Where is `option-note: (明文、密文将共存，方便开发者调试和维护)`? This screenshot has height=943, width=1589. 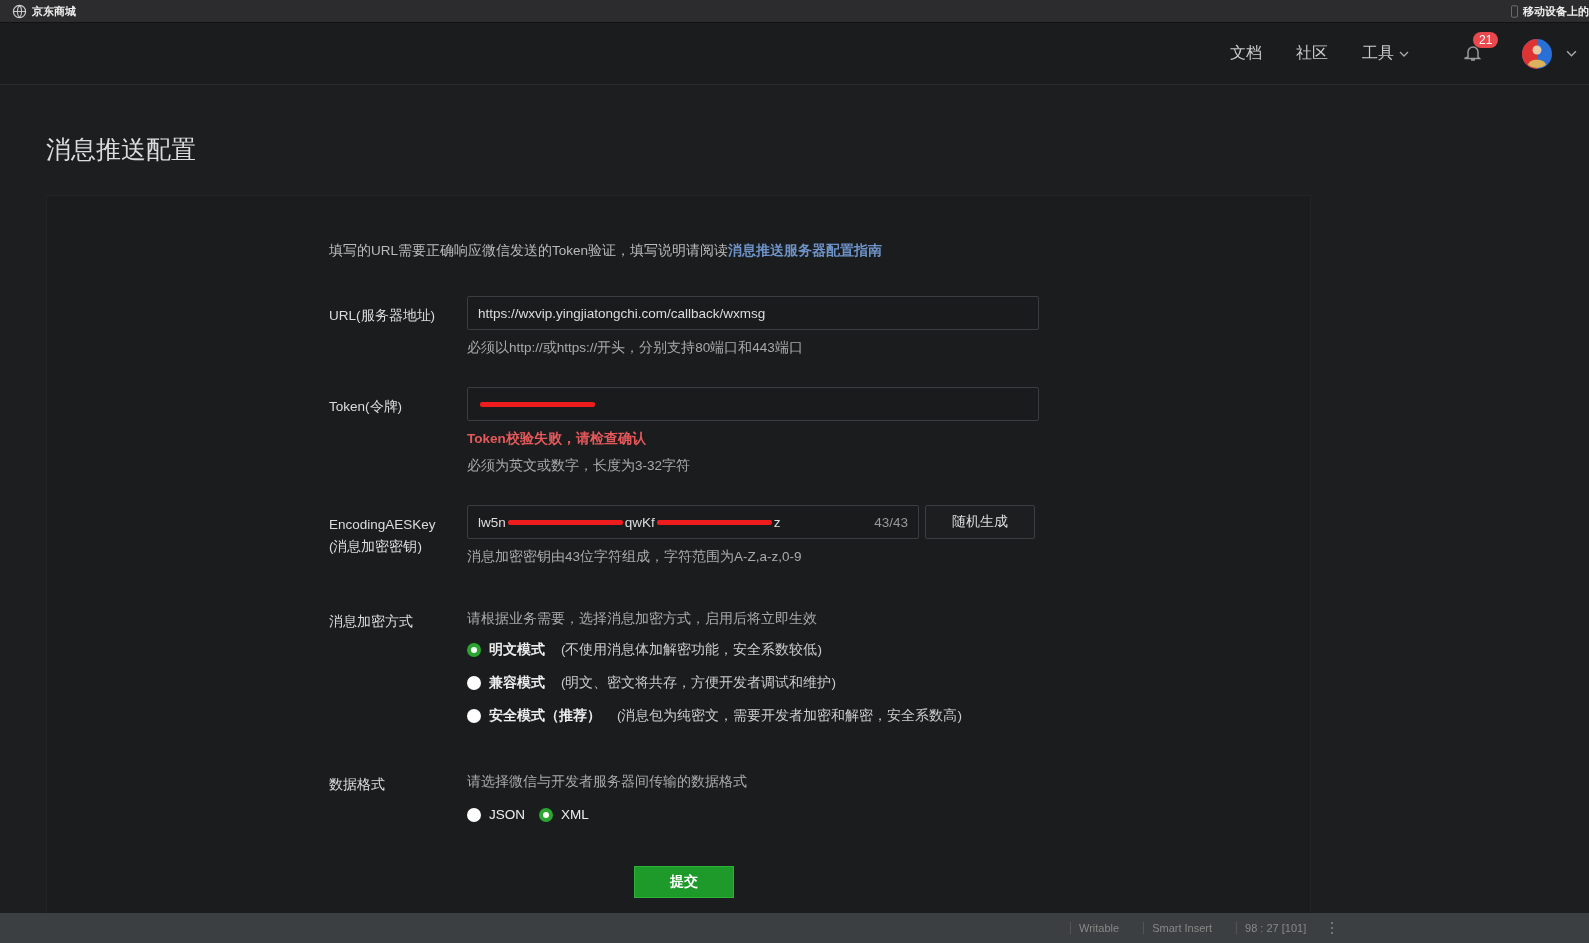
option-note: (明文、密文将共存，方便开发者调试和维护) is located at coordinates (698, 683).